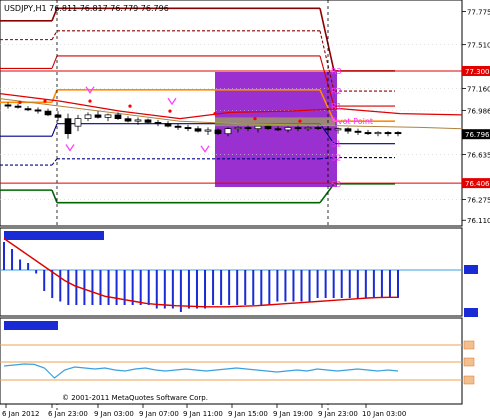  Describe the element at coordinates (336, 71) in the screenshot. I see `pivot-label: R3` at that location.